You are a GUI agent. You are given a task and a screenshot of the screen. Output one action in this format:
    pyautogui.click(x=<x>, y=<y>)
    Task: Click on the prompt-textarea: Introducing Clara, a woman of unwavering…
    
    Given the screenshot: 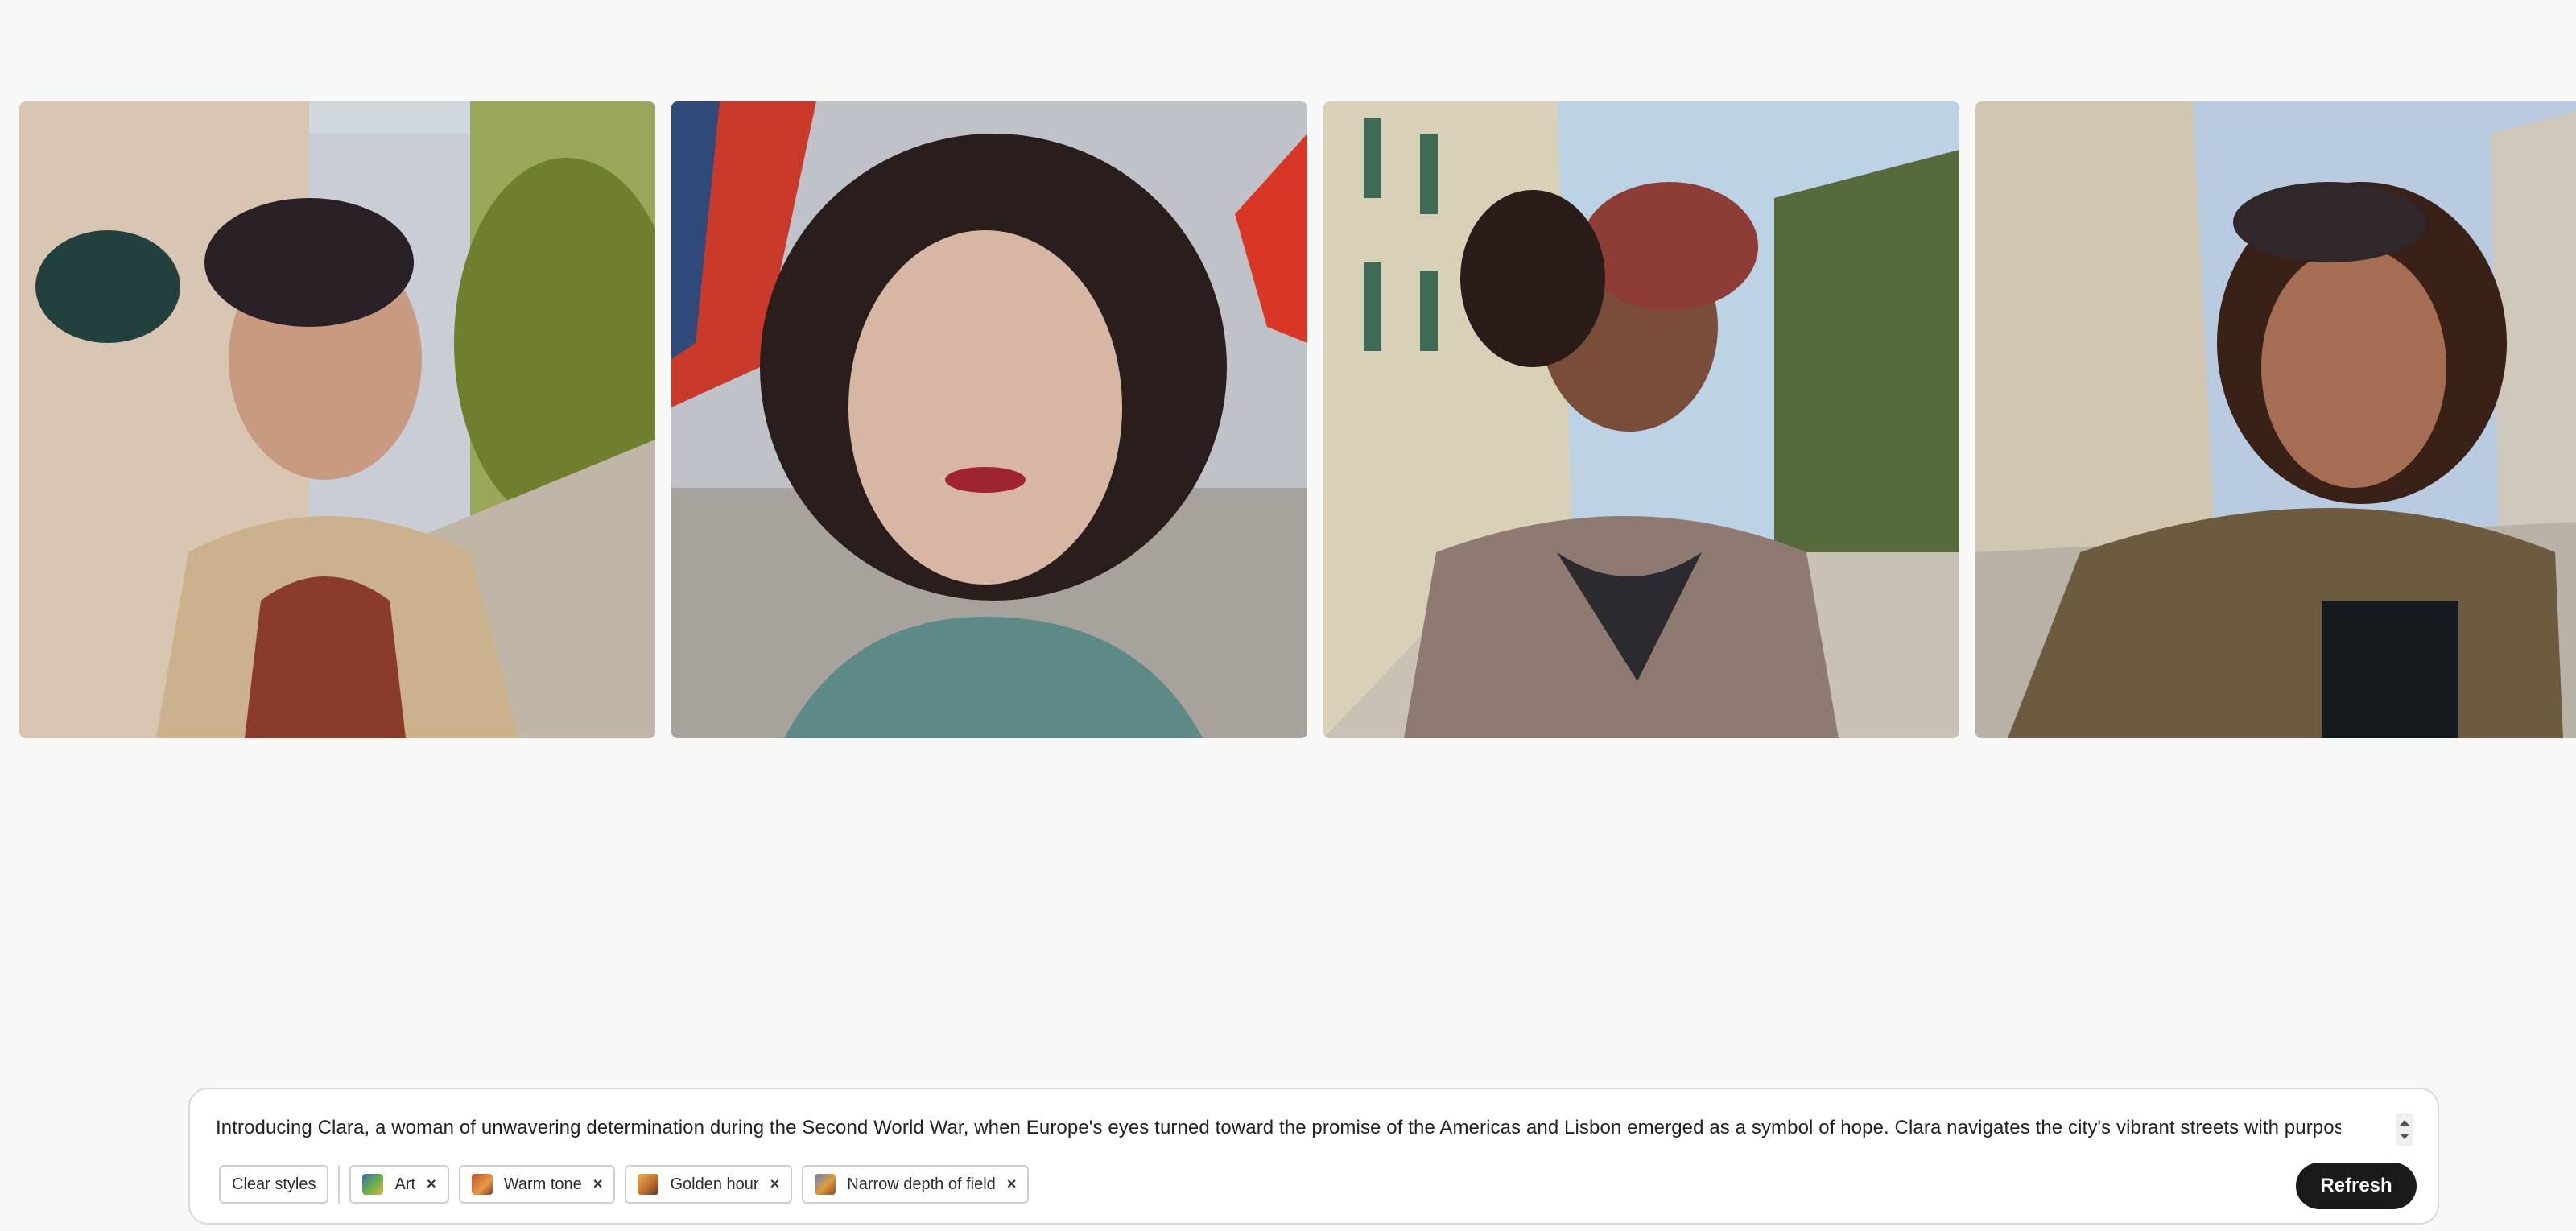 What is the action you would take?
    pyautogui.click(x=1278, y=1128)
    